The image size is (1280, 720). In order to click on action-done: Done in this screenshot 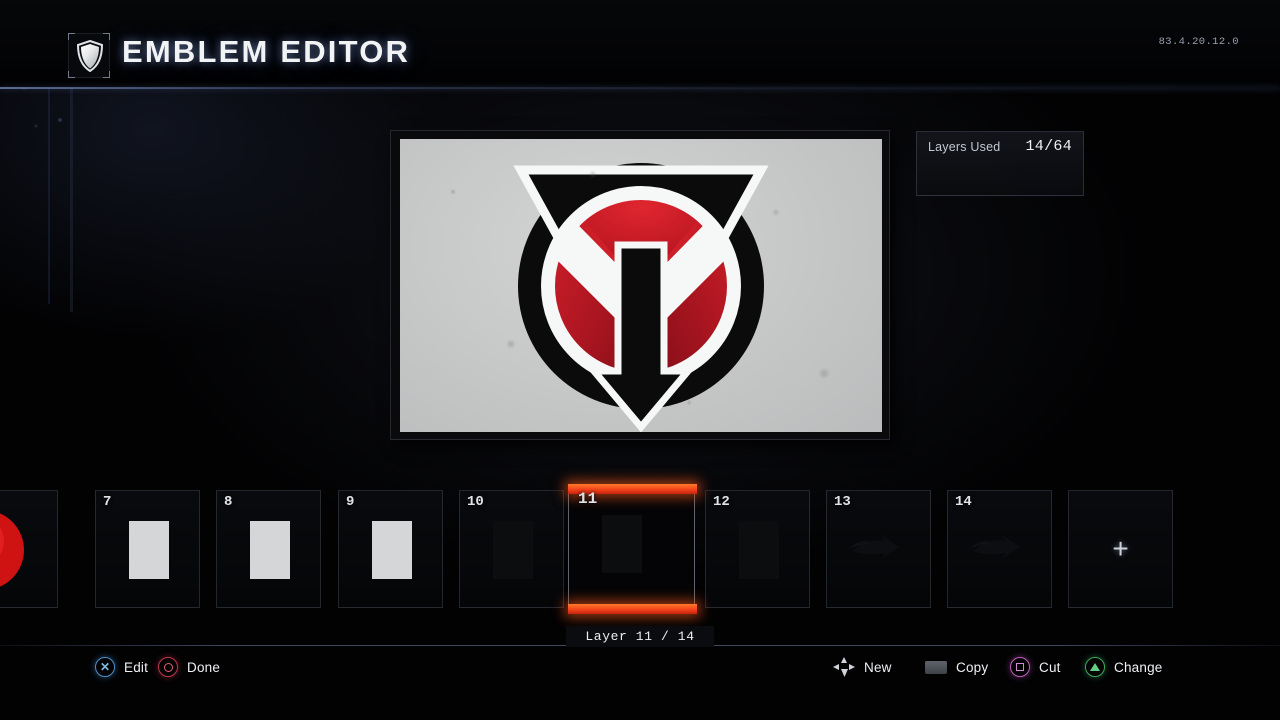, I will do `click(189, 667)`.